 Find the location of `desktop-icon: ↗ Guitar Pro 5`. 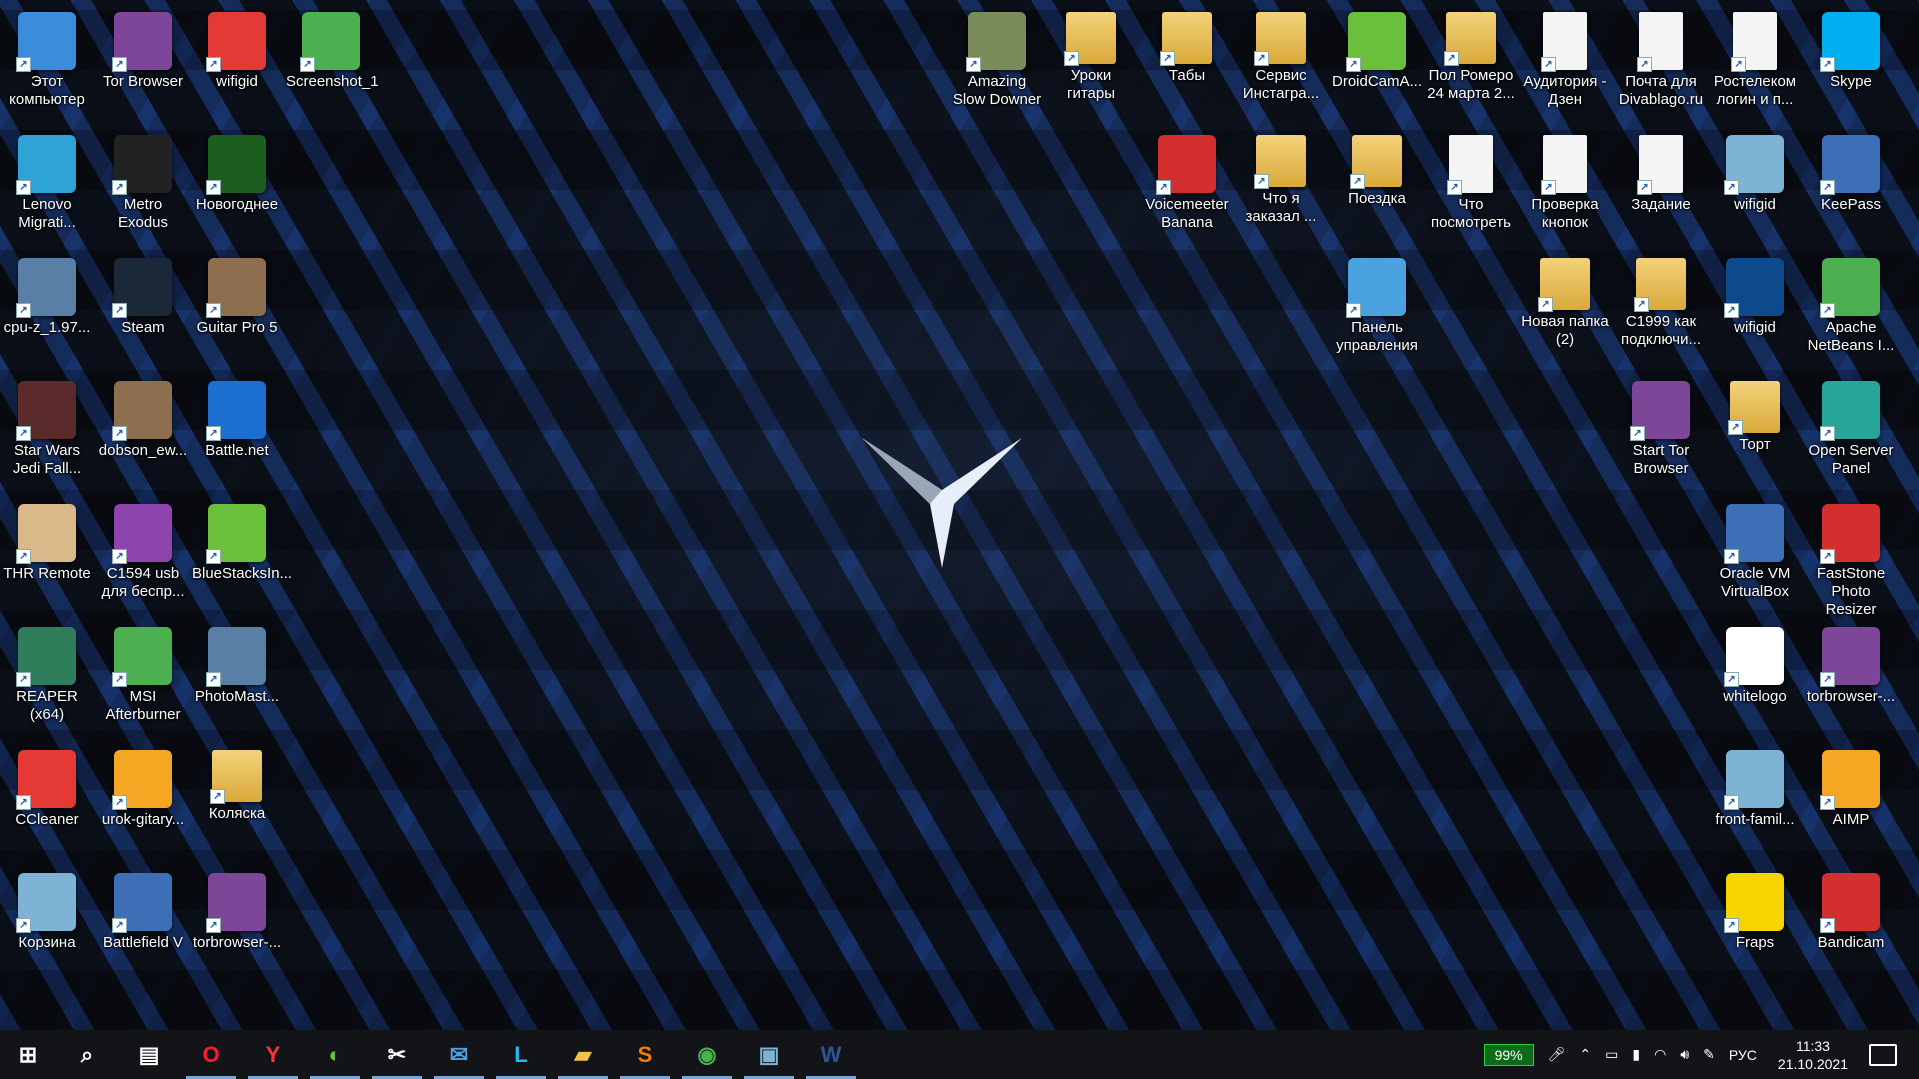

desktop-icon: ↗ Guitar Pro 5 is located at coordinates (237, 309).